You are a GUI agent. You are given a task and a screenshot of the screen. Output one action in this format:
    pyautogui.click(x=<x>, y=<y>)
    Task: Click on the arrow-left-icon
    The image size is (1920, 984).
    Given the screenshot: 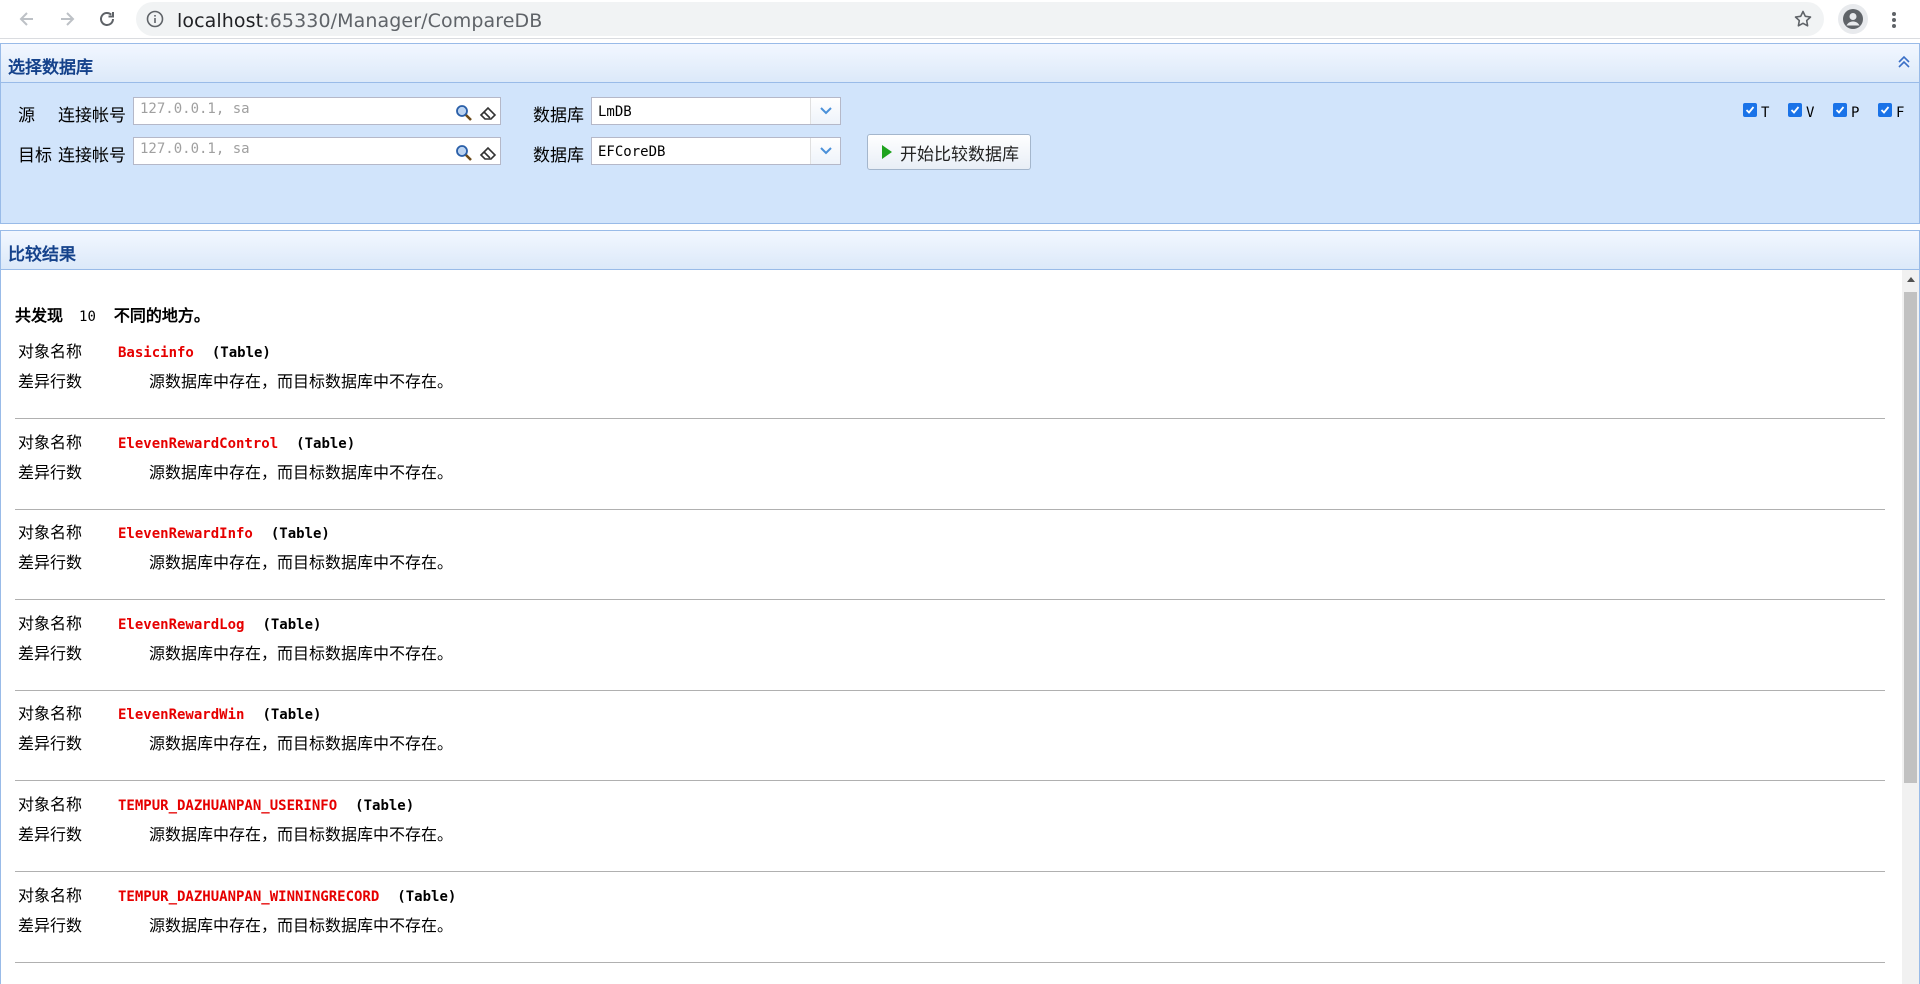 What is the action you would take?
    pyautogui.click(x=26, y=19)
    